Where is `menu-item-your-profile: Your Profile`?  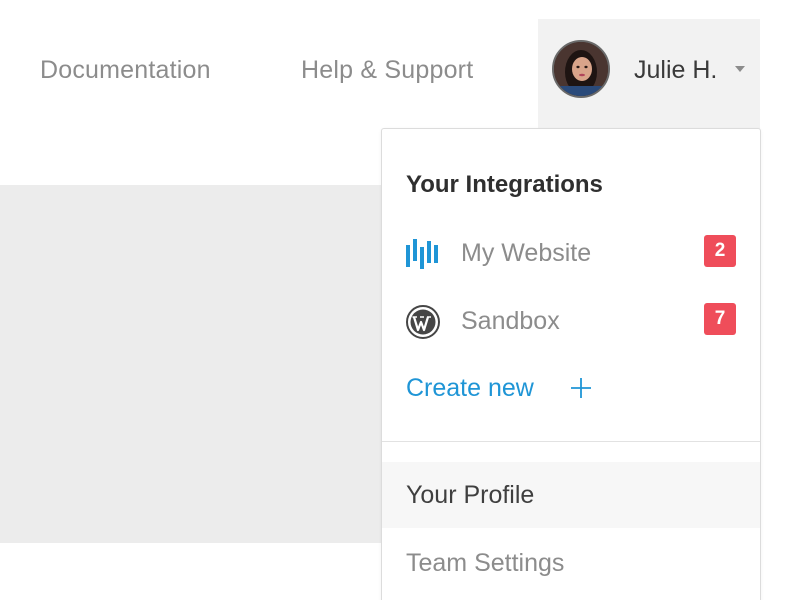 menu-item-your-profile: Your Profile is located at coordinates (571, 495).